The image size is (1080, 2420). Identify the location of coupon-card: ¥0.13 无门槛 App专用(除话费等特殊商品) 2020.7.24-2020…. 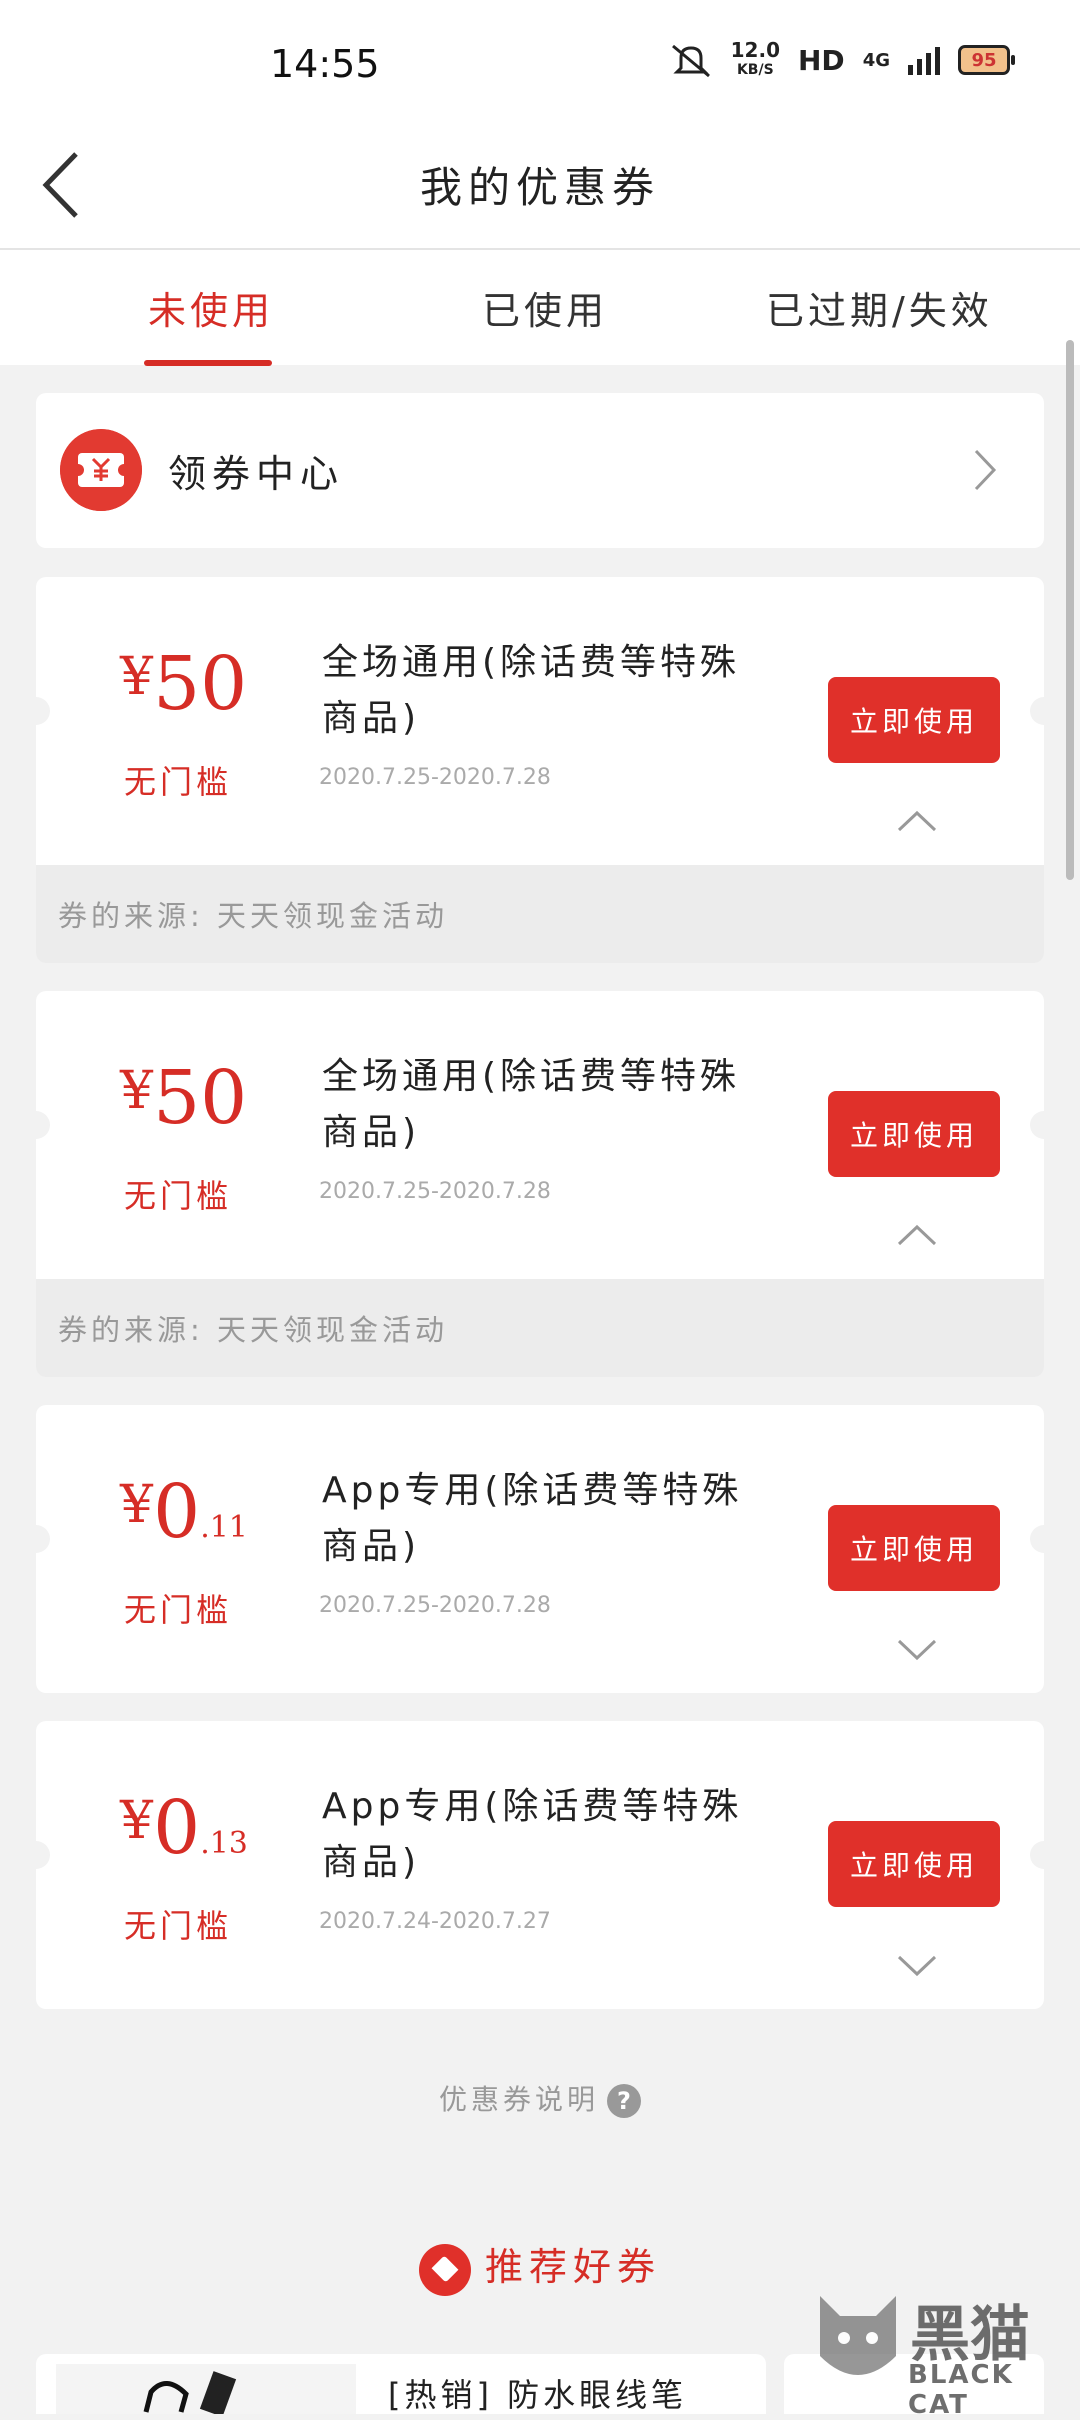
(540, 1865).